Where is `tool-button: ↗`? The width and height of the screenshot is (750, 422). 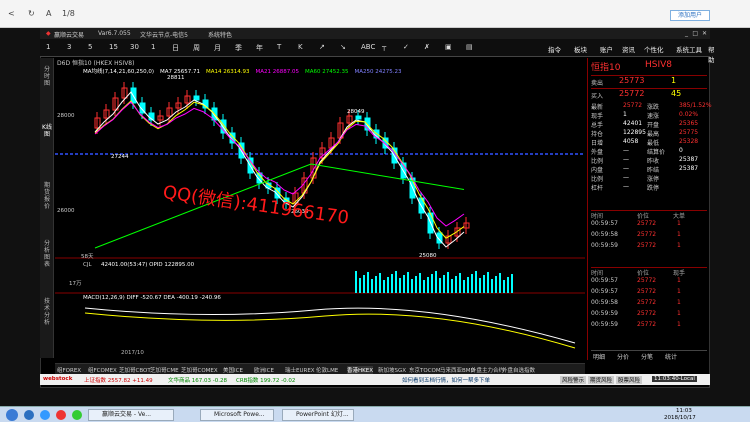
tool-button: ↗ is located at coordinates (322, 47).